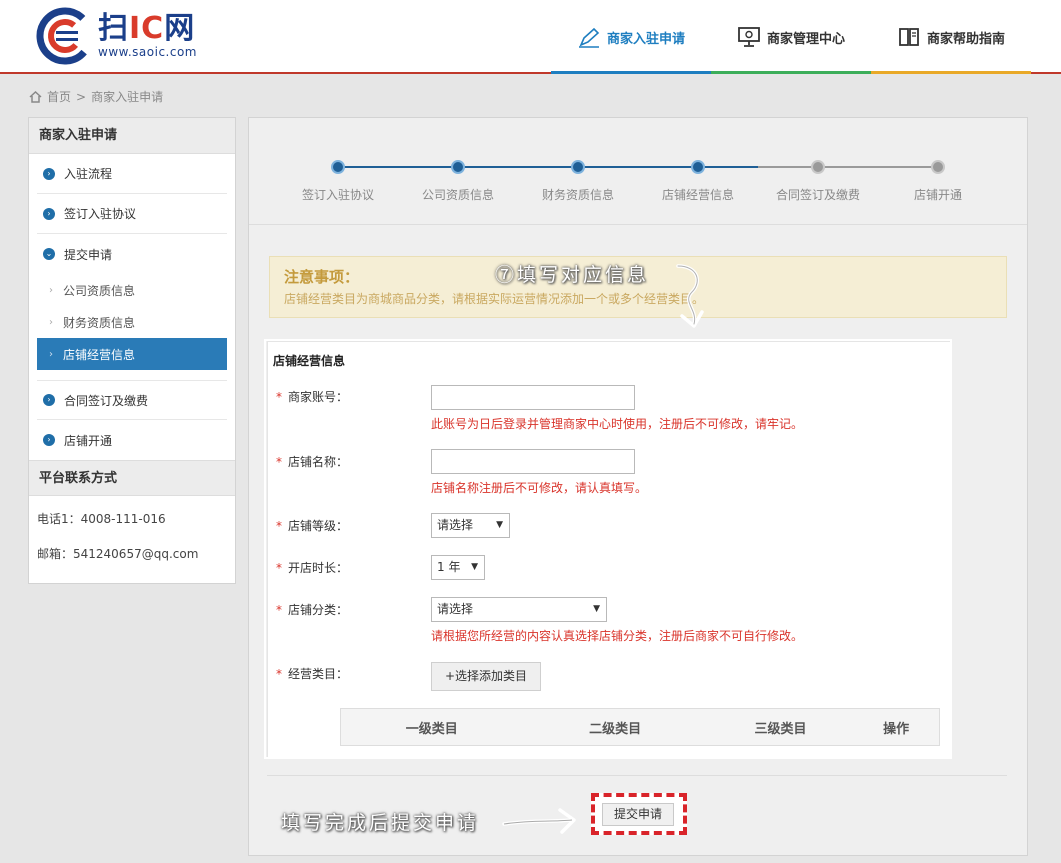  I want to click on form-title: 店铺经营信息, so click(309, 361).